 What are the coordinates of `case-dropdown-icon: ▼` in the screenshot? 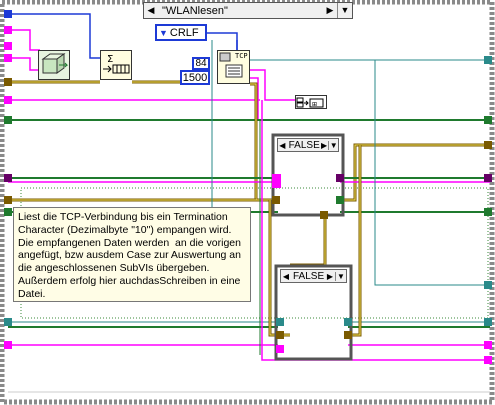 It's located at (344, 10).